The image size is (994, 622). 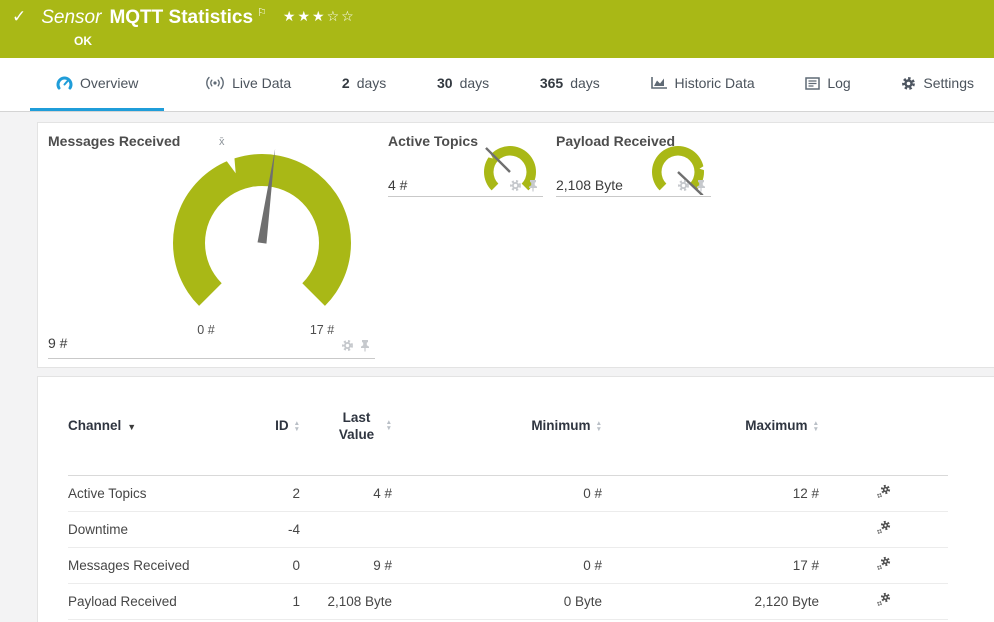 What do you see at coordinates (633, 165) in the screenshot?
I see `gauge-payload-received: Payload Received 2,108 Byte` at bounding box center [633, 165].